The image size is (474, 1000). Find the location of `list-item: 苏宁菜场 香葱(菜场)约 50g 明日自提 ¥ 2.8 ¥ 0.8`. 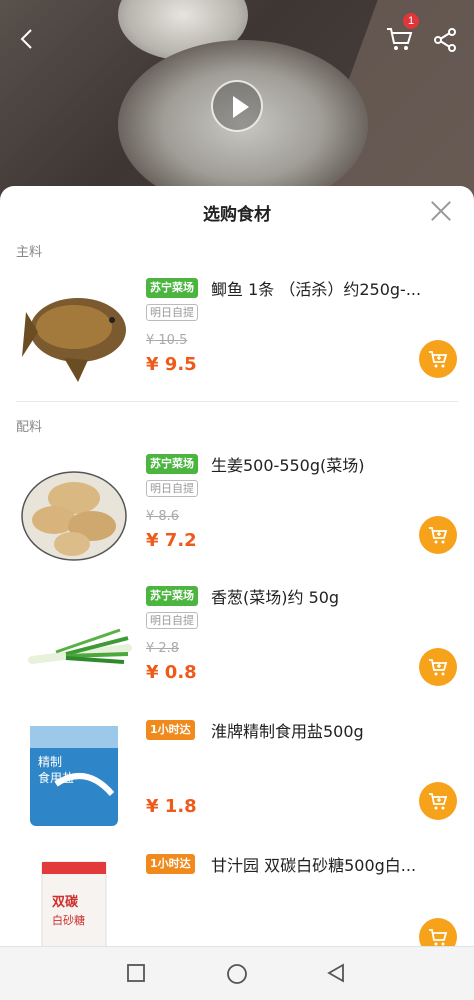

list-item: 苏宁菜场 香葱(菜场)约 50g 明日自提 ¥ 2.8 ¥ 0.8 is located at coordinates (237, 651).